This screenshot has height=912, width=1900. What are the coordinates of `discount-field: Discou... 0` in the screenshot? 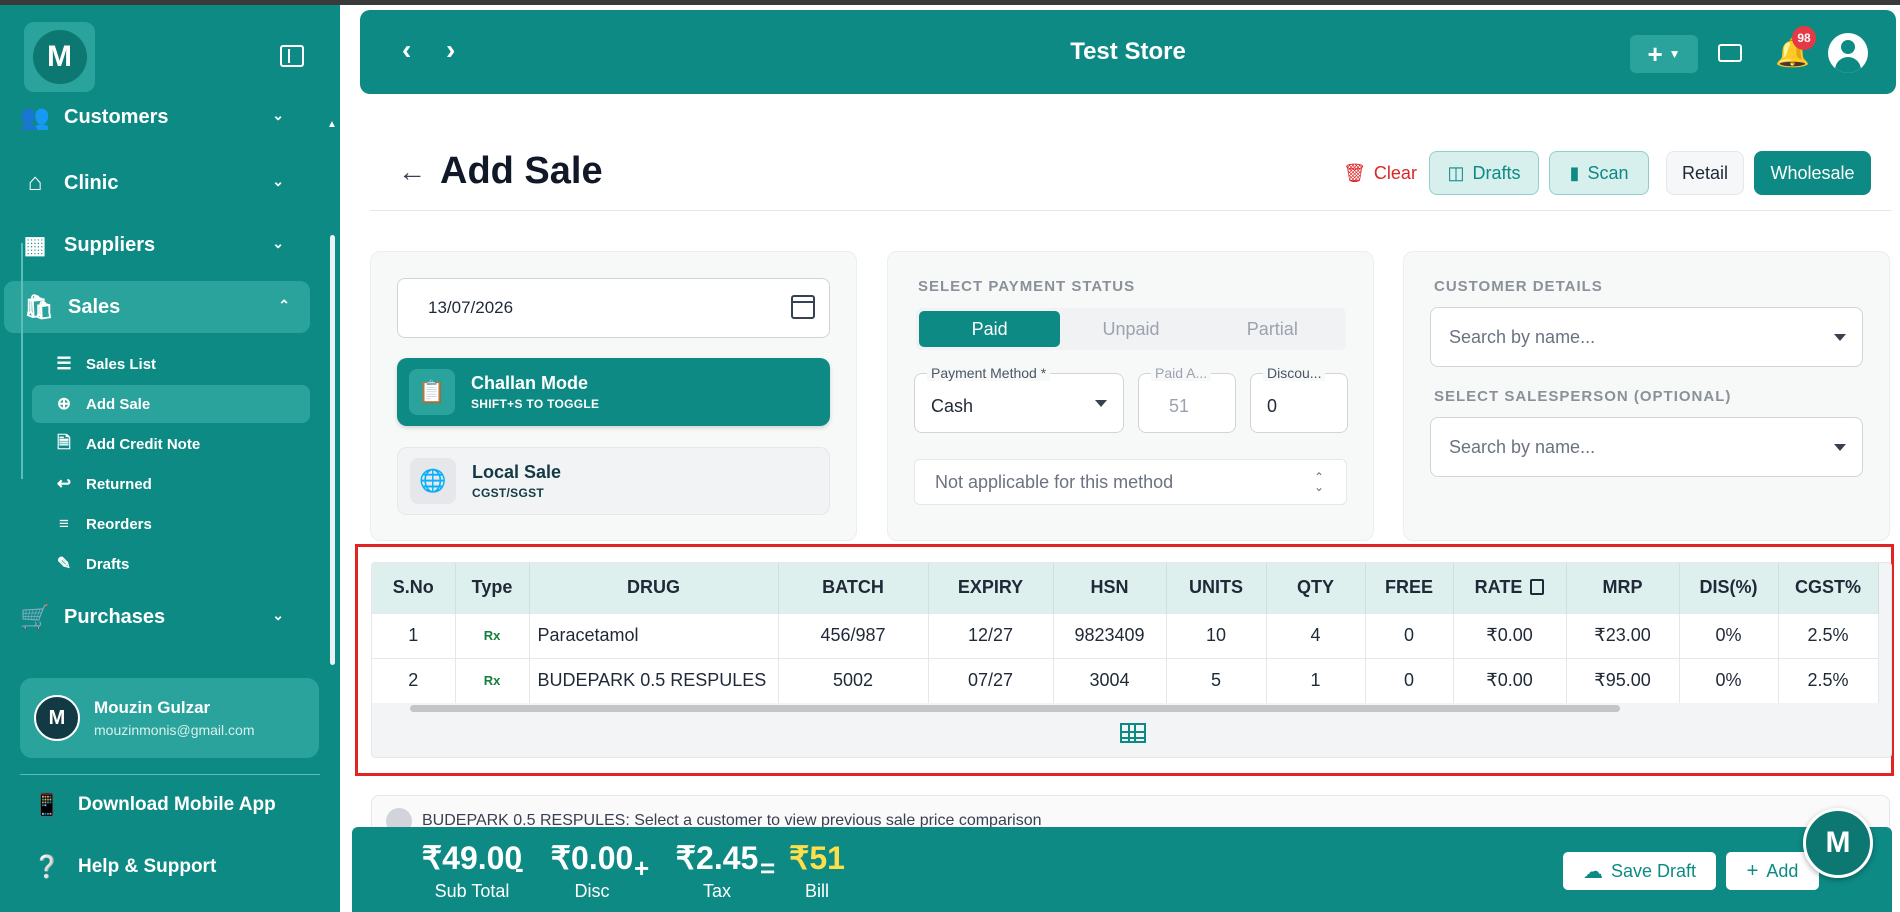 It's located at (1299, 399).